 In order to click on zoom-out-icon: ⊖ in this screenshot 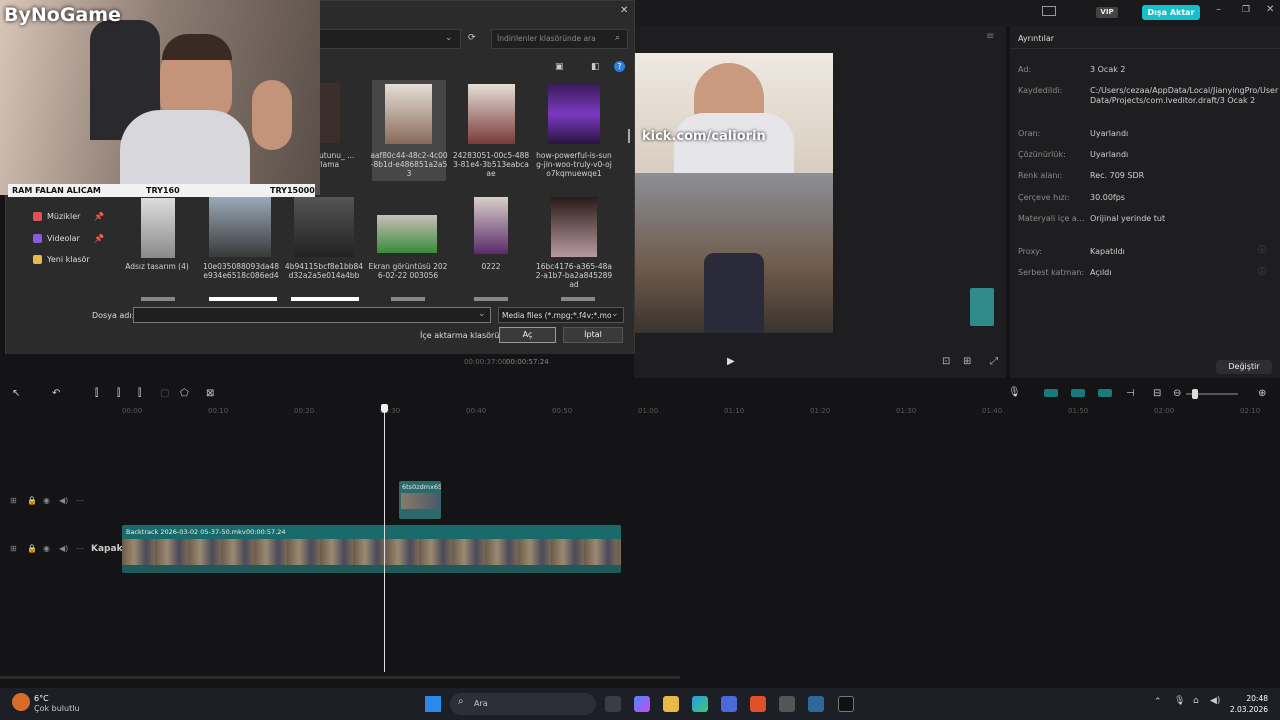, I will do `click(1177, 393)`.